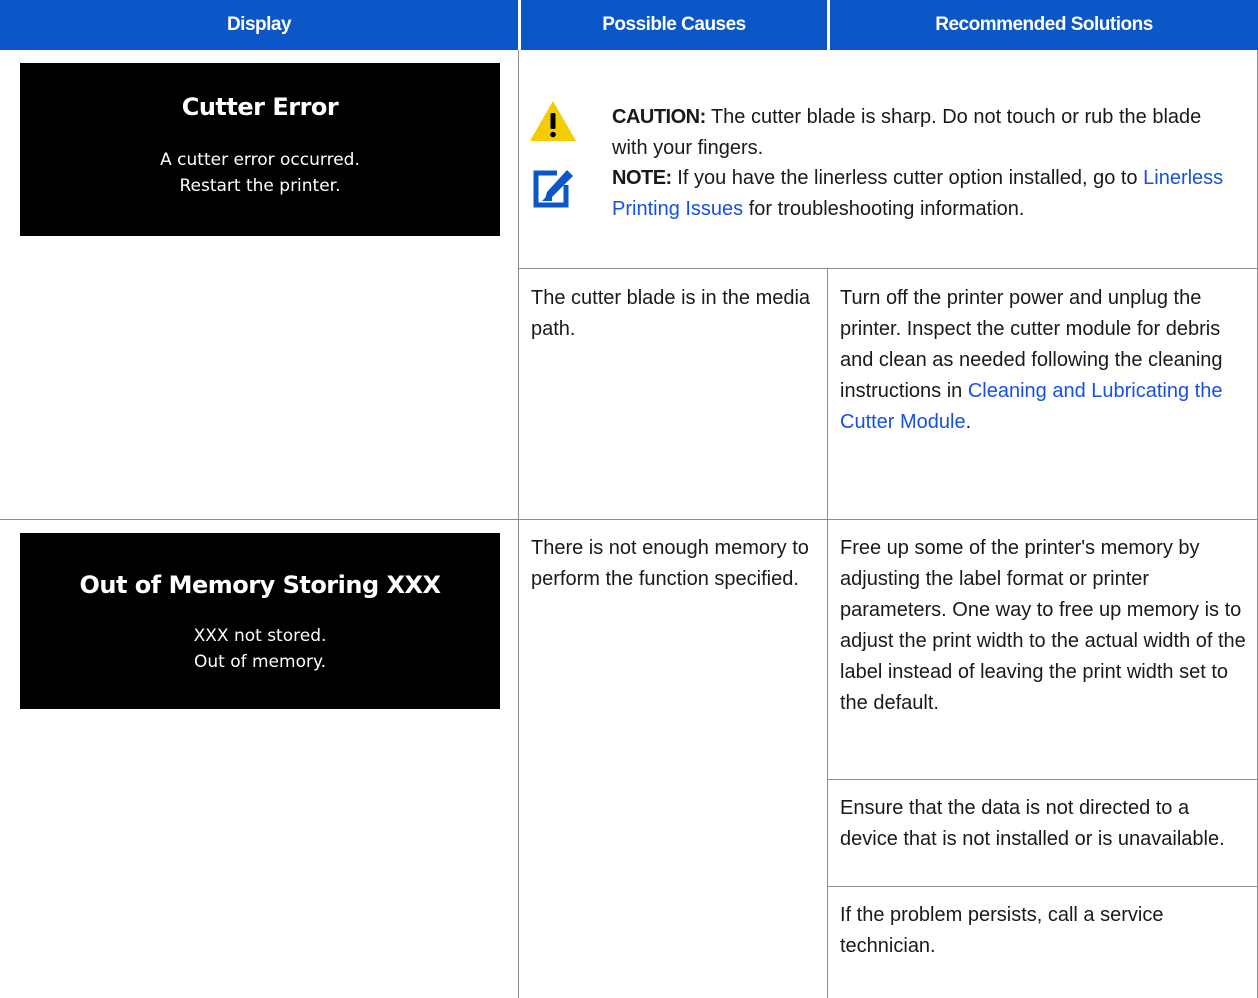 This screenshot has height=998, width=1258. What do you see at coordinates (968, 422) in the screenshot?
I see `solution-cutter-end: .` at bounding box center [968, 422].